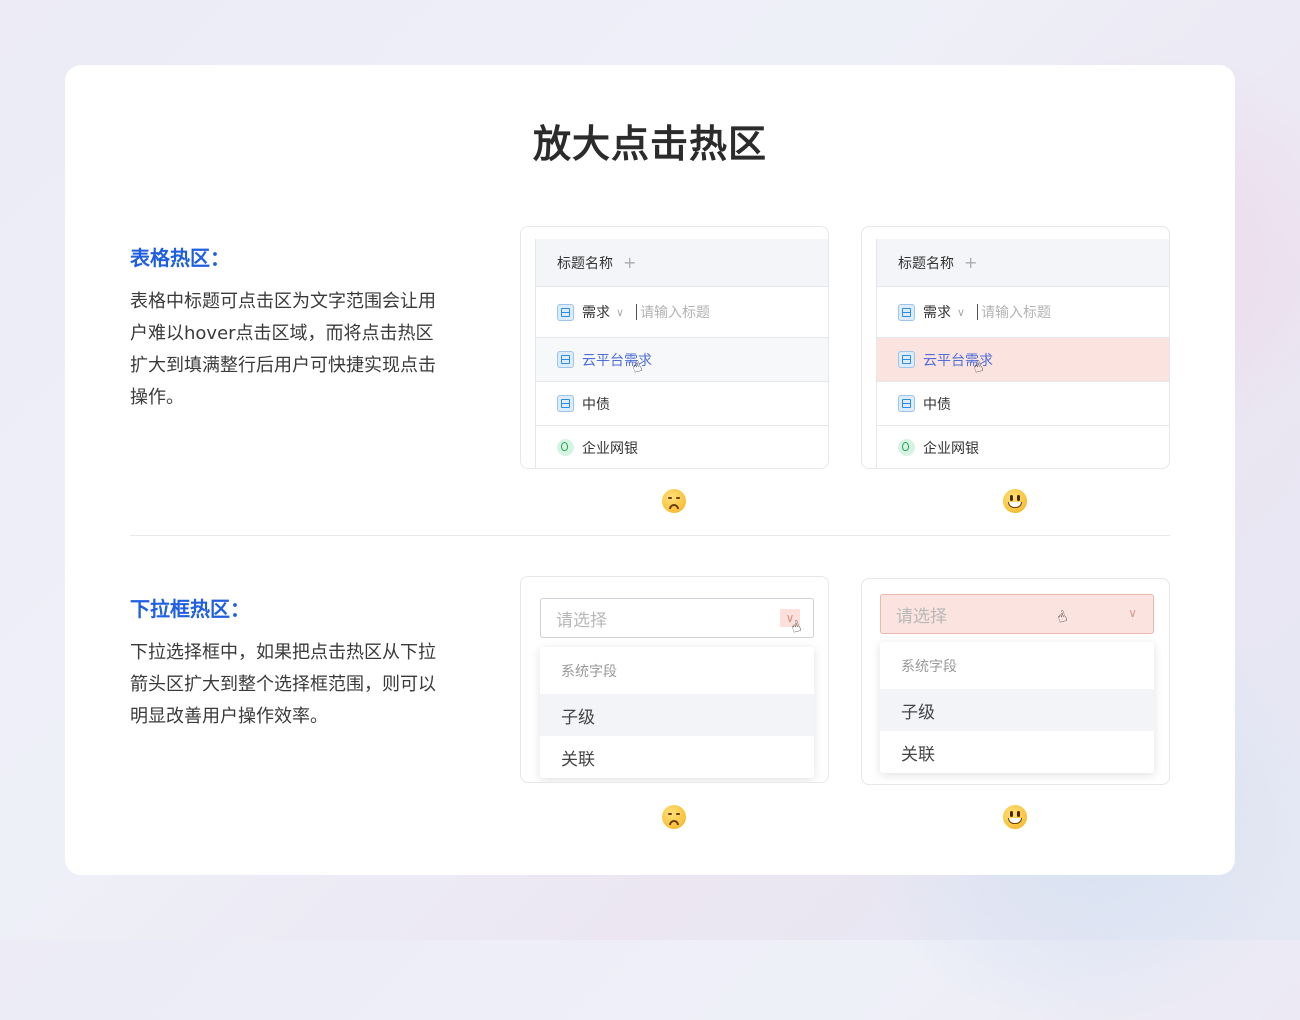 This screenshot has height=1020, width=1300. Describe the element at coordinates (677, 618) in the screenshot. I see `select-field: 请选择` at that location.